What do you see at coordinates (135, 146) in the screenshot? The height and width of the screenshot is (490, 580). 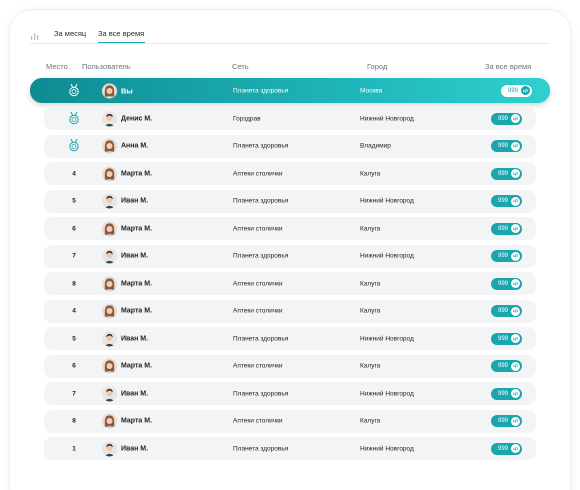 I see `user-name: Анна М.` at bounding box center [135, 146].